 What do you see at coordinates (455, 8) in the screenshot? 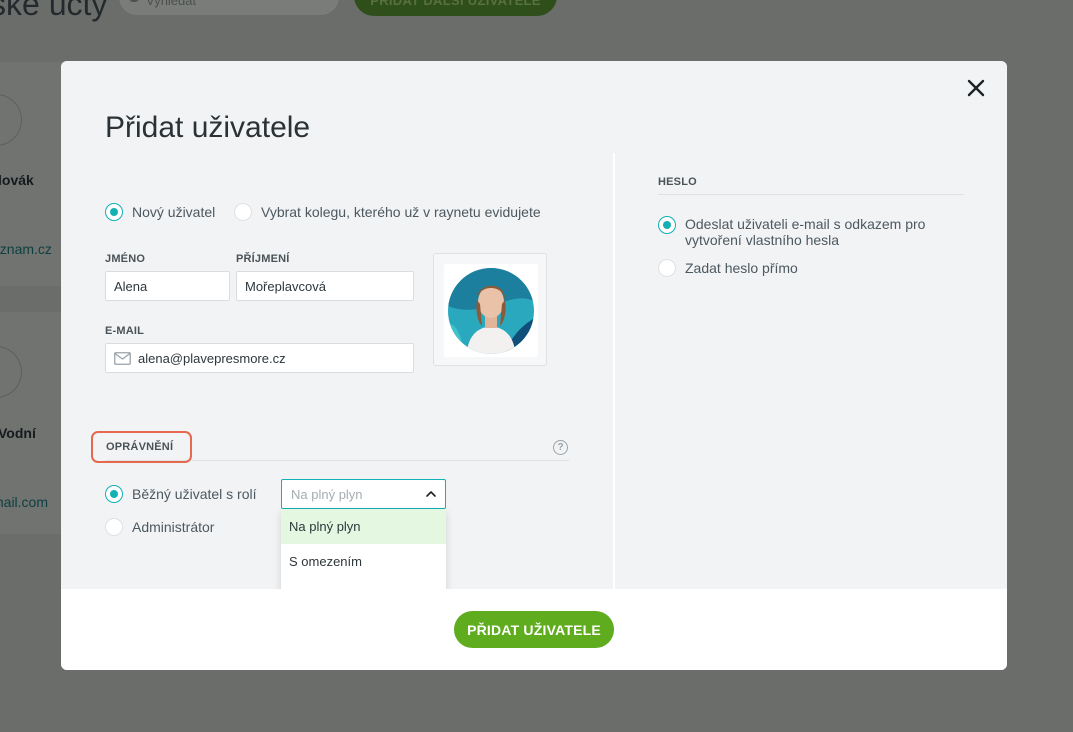
I see `bg-add-user-button: PŘIDAT DALŠÍ UŽIVATELE` at bounding box center [455, 8].